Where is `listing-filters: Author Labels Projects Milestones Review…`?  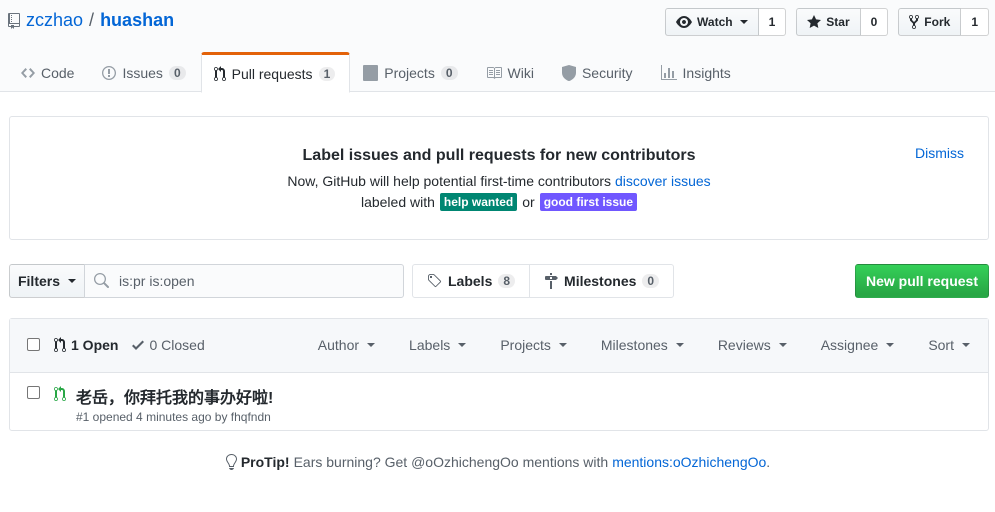 listing-filters: Author Labels Projects Milestones Review… is located at coordinates (627, 345).